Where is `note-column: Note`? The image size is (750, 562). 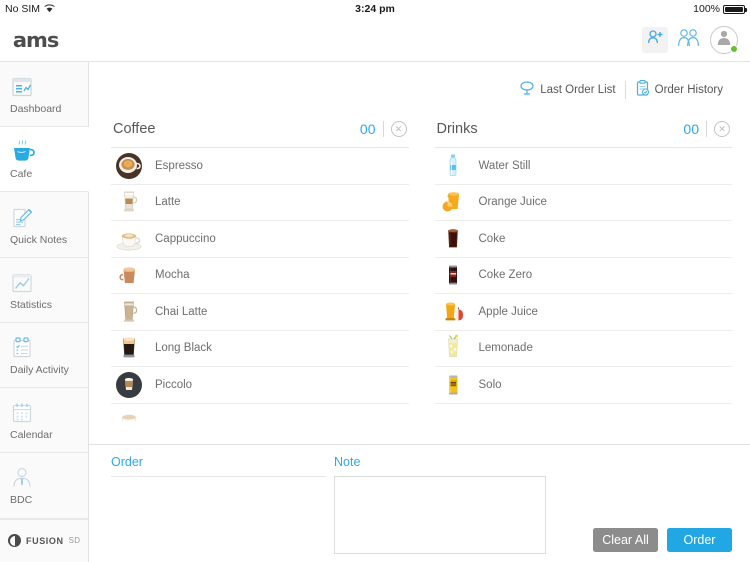 note-column: Note is located at coordinates (440, 503).